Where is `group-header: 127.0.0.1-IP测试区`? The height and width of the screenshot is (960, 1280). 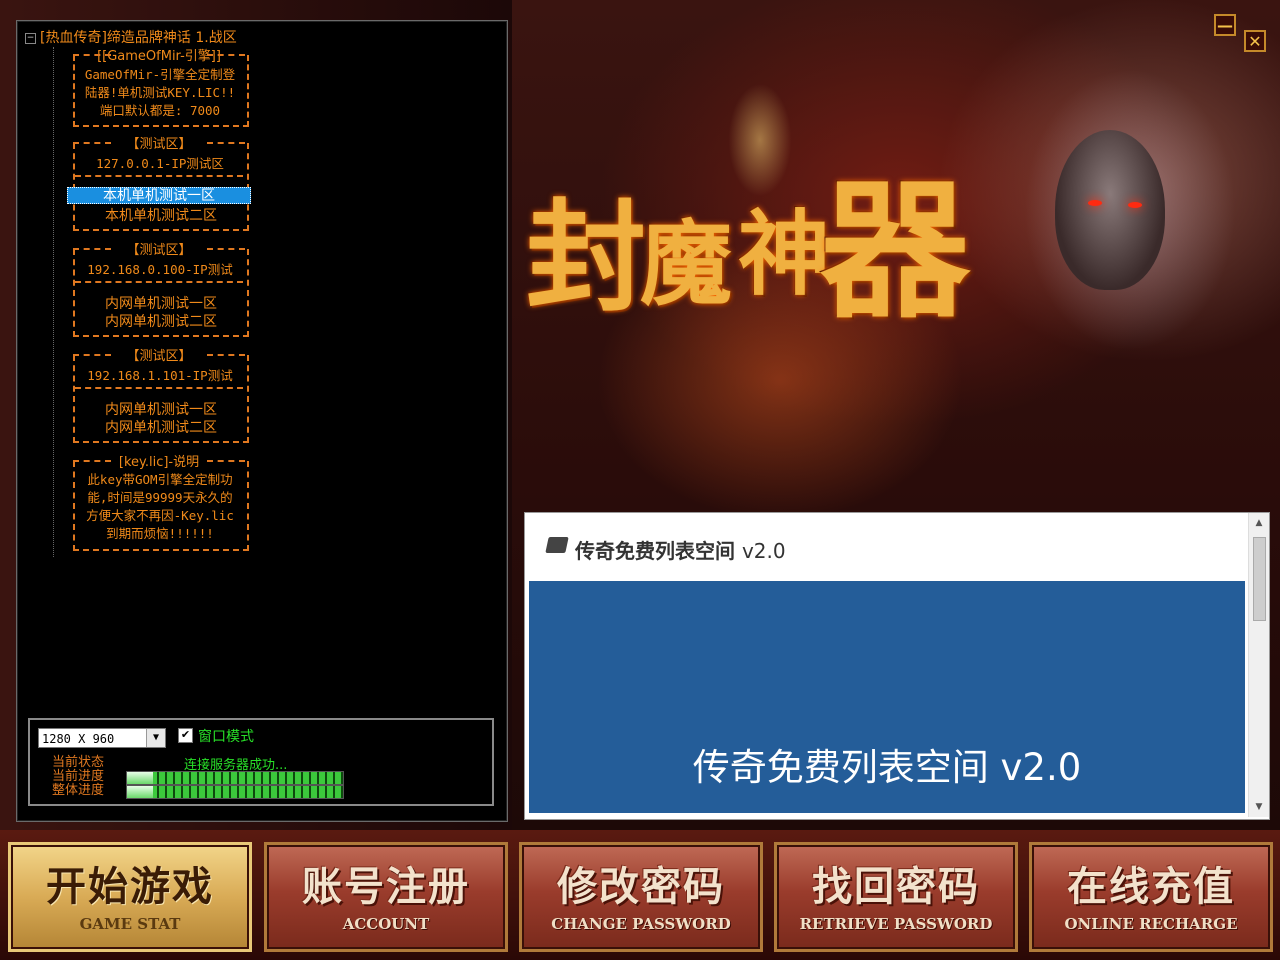
group-header: 127.0.0.1-IP测试区 is located at coordinates (160, 163).